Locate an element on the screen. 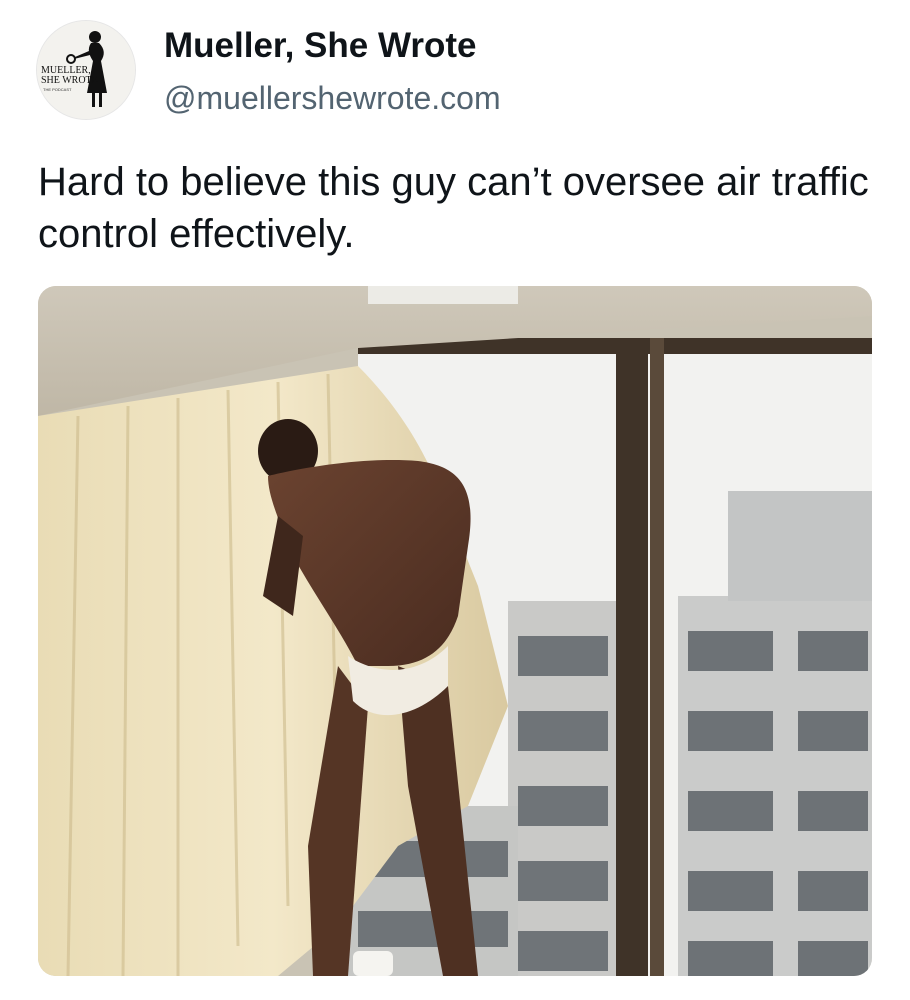  author-display-name: Mueller, She Wrote is located at coordinates (320, 46).